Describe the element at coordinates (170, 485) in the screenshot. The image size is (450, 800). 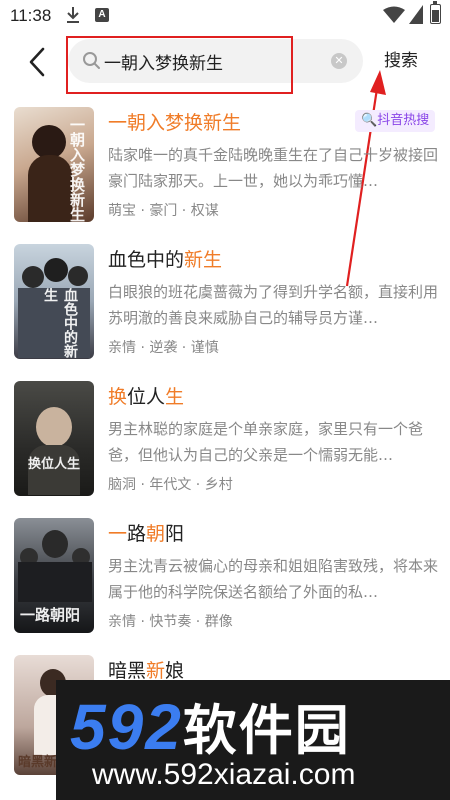
I see `result-tags: 脑洞 · 年代文 · 乡村` at that location.